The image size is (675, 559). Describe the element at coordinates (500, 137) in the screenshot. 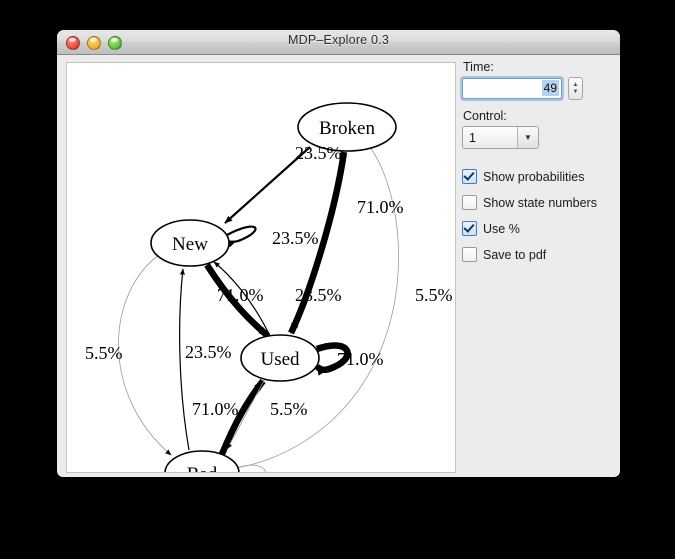

I see `control-dropdown: 1 ▼` at that location.